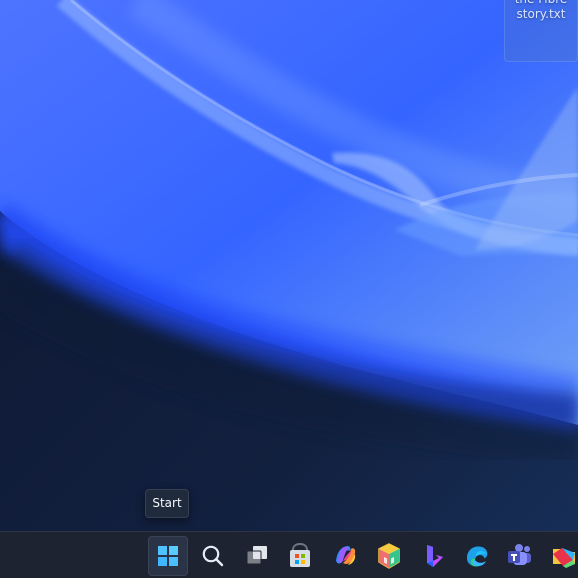 Image resolution: width=578 pixels, height=578 pixels. I want to click on edge-icon, so click(477, 556).